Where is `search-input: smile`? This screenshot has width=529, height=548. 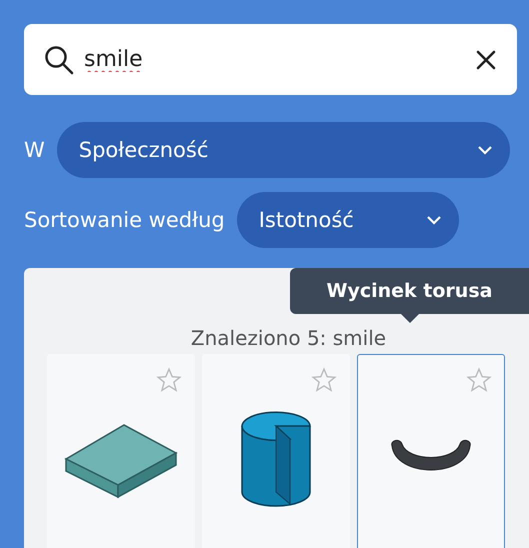
search-input: smile is located at coordinates (274, 59).